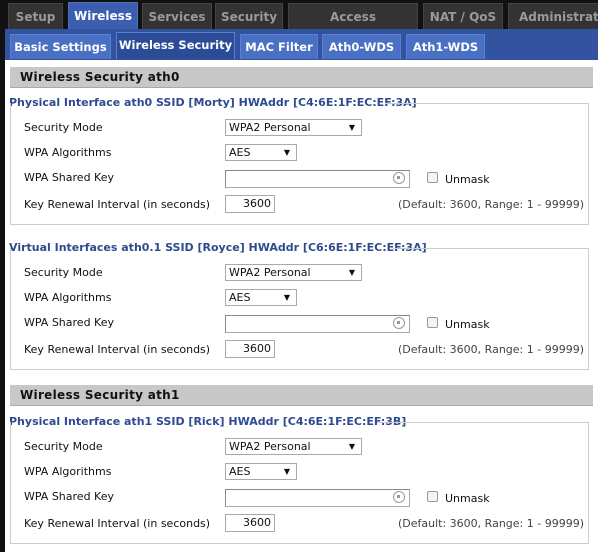  I want to click on tab-administration: Administration, so click(553, 16).